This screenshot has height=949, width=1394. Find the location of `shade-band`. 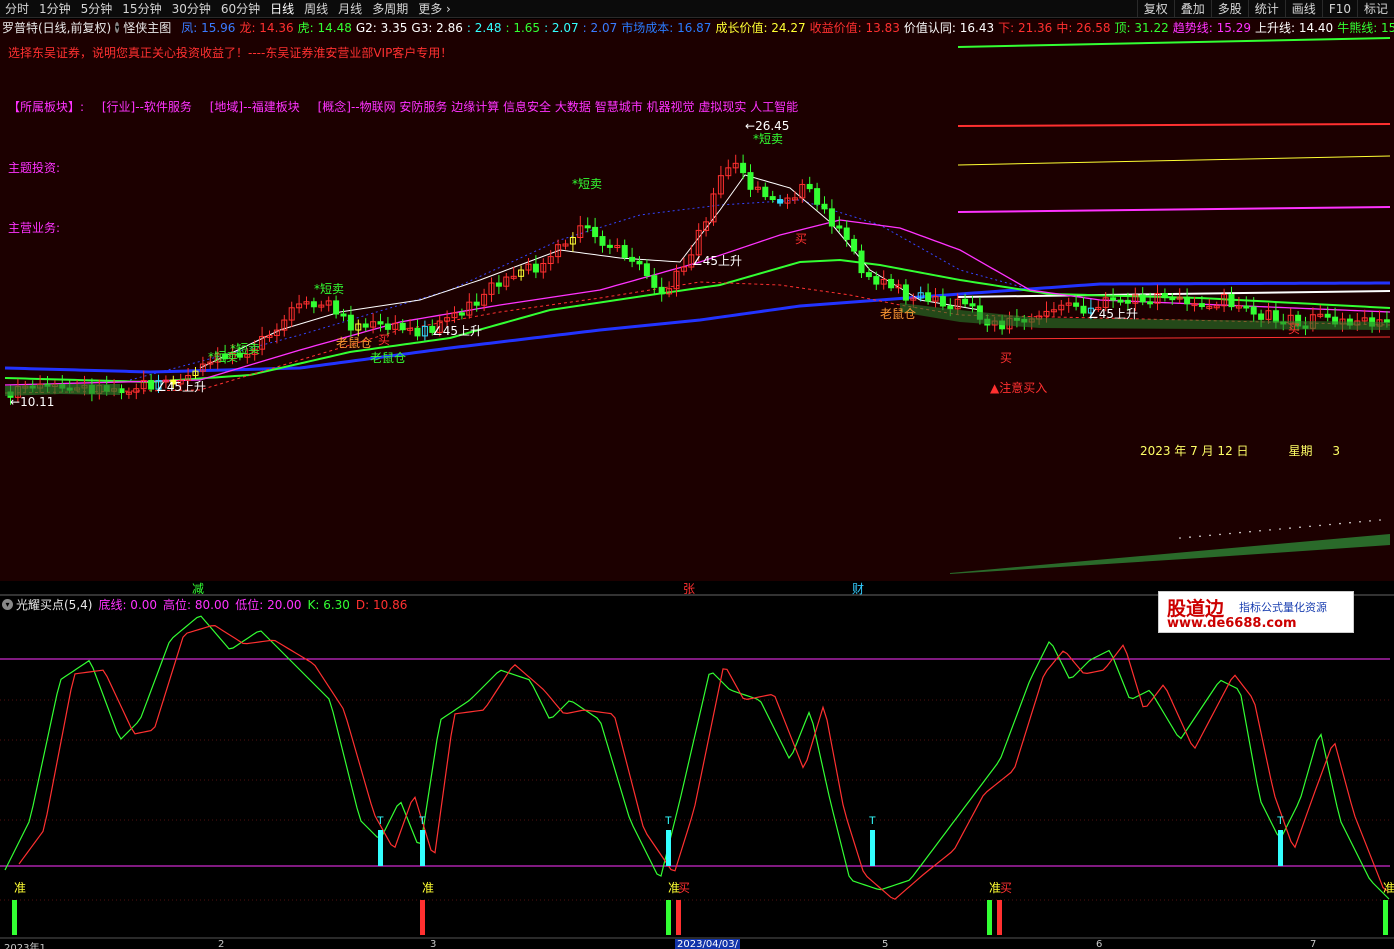

shade-band is located at coordinates (1145, 316).